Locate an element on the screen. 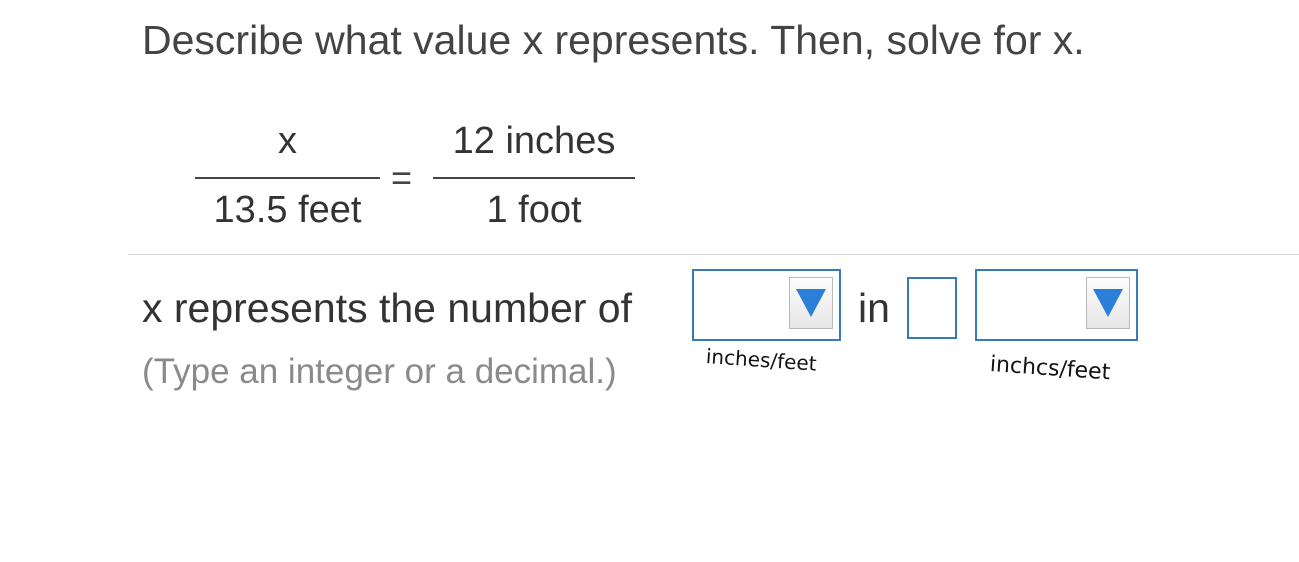 This screenshot has height=562, width=1299. left-numerator: x is located at coordinates (287, 141).